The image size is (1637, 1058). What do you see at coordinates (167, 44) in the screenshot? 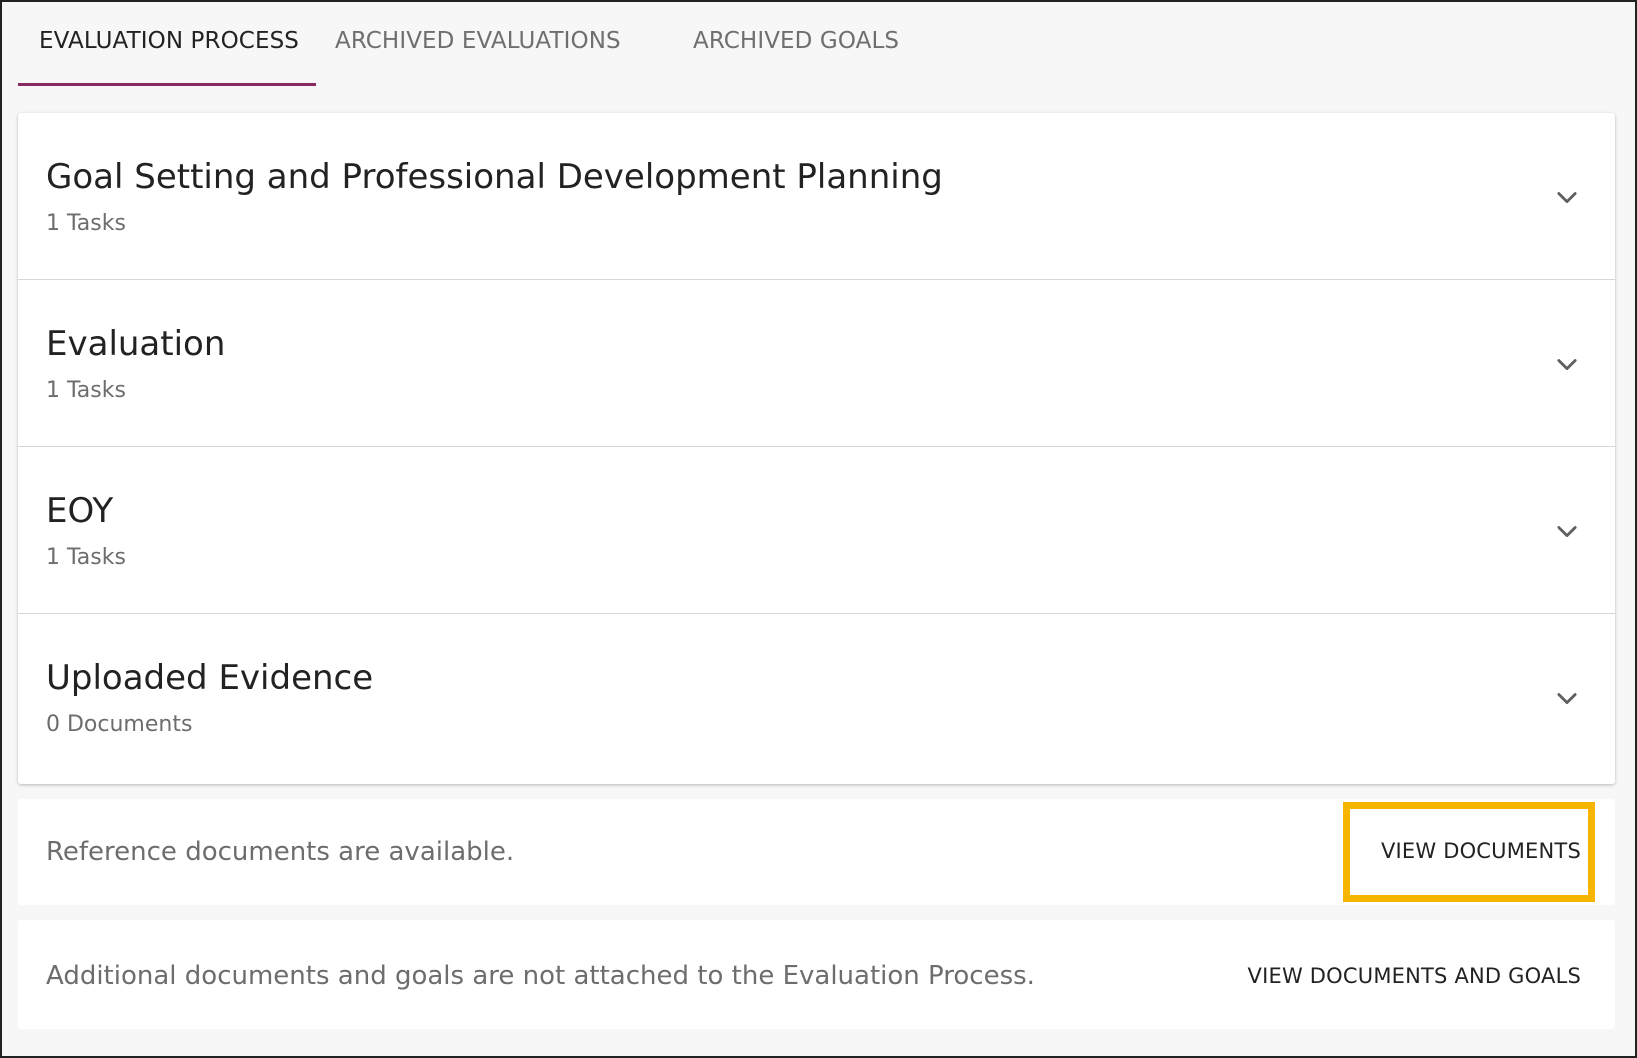
I see `tab-evaluation-process: EVALUATION PROCESS` at bounding box center [167, 44].